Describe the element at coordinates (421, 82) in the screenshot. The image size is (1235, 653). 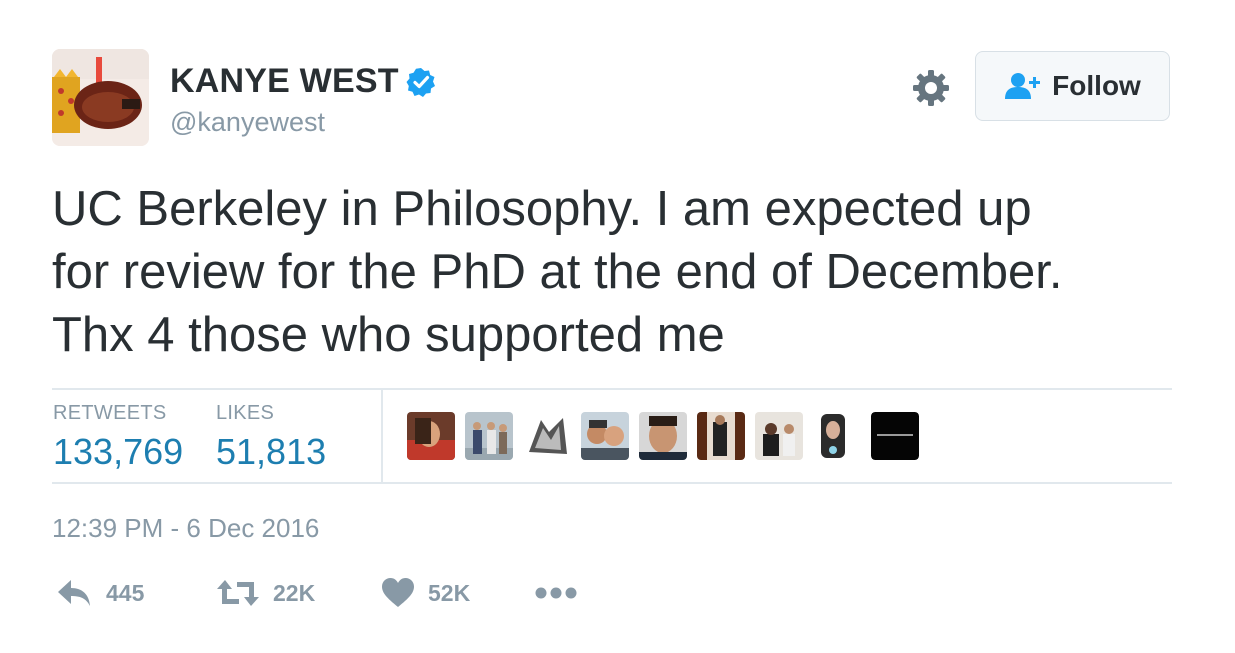
I see `verified-badge-icon` at that location.